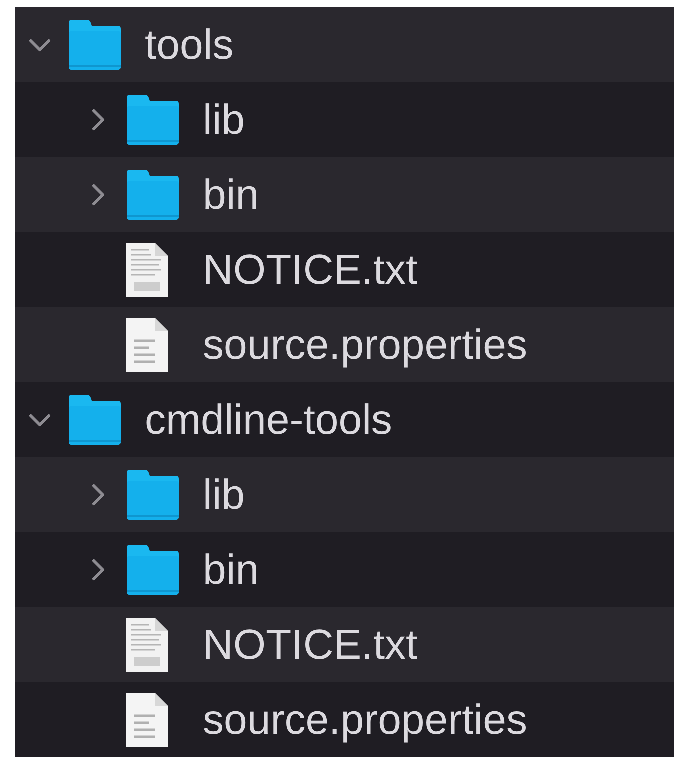  I want to click on file-name: tools, so click(189, 44).